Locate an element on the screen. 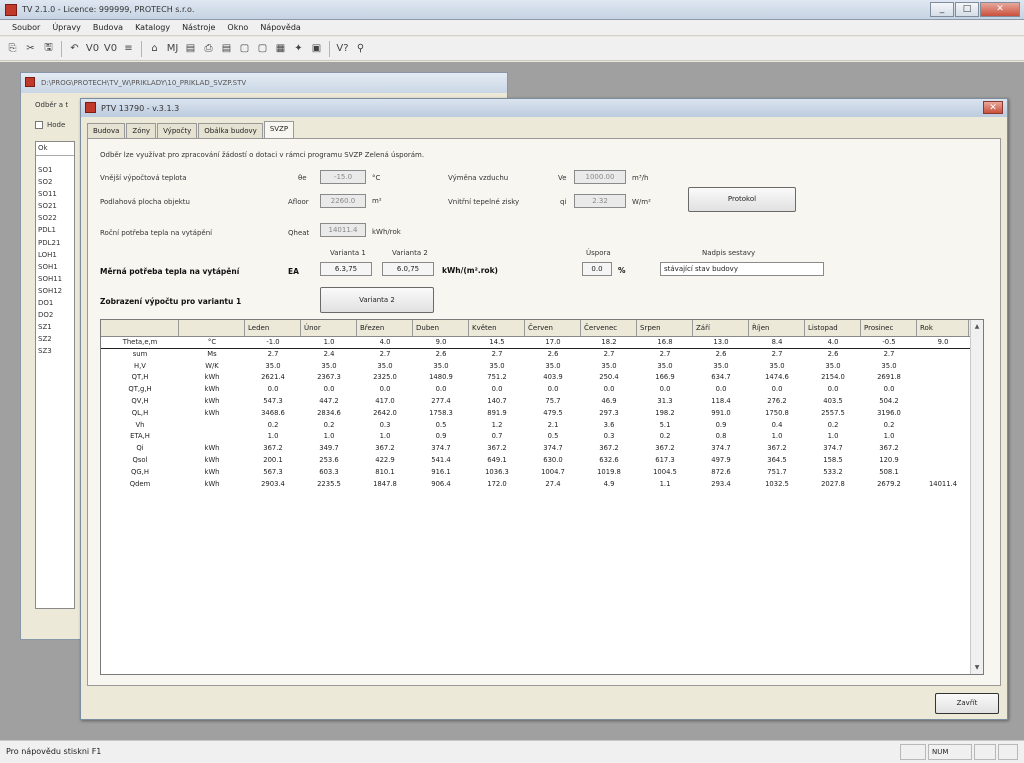  table-cell: 0.8 is located at coordinates (721, 437).